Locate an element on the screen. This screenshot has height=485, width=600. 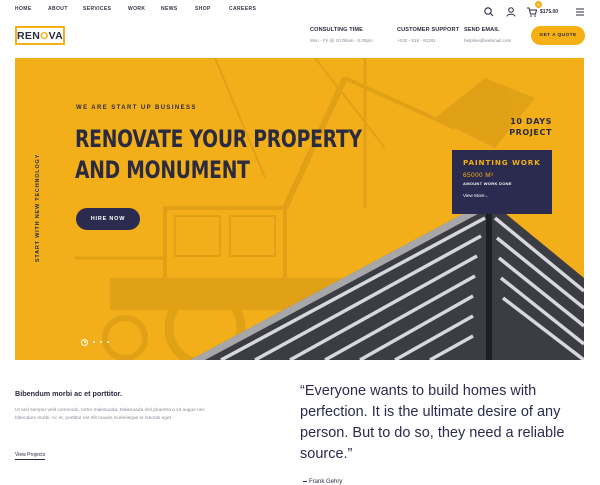
get-a-quote-button: GET A QUOTE is located at coordinates (558, 35).